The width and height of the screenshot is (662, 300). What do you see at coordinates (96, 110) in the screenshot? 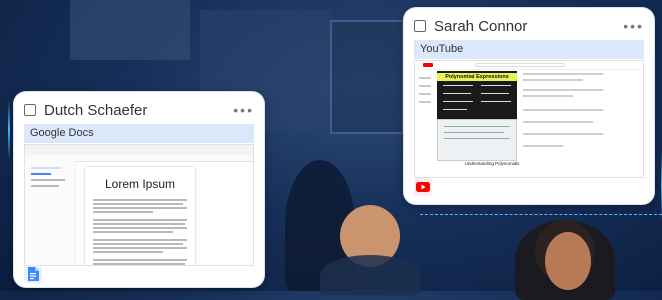
I see `student-name: Dutch Schaefer` at bounding box center [96, 110].